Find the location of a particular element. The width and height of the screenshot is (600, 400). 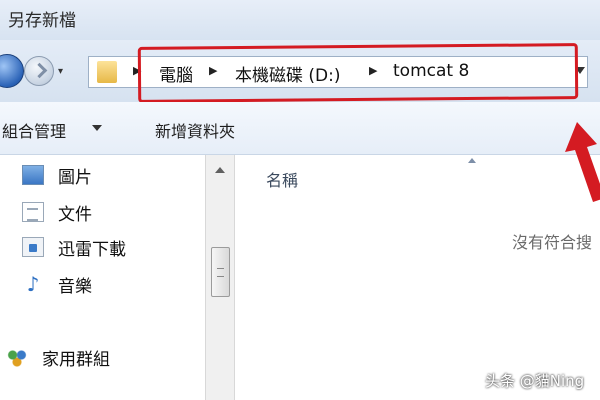

nav-item-music: ♪ 音樂 is located at coordinates (97, 284).